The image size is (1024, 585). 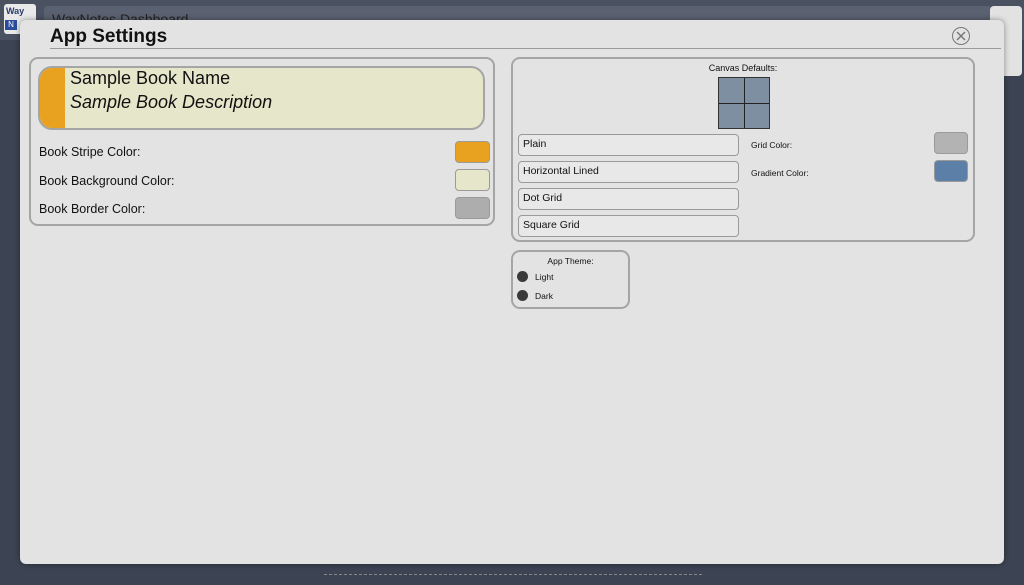 What do you see at coordinates (107, 181) in the screenshot?
I see `book-background-color-label: Book Background Color:` at bounding box center [107, 181].